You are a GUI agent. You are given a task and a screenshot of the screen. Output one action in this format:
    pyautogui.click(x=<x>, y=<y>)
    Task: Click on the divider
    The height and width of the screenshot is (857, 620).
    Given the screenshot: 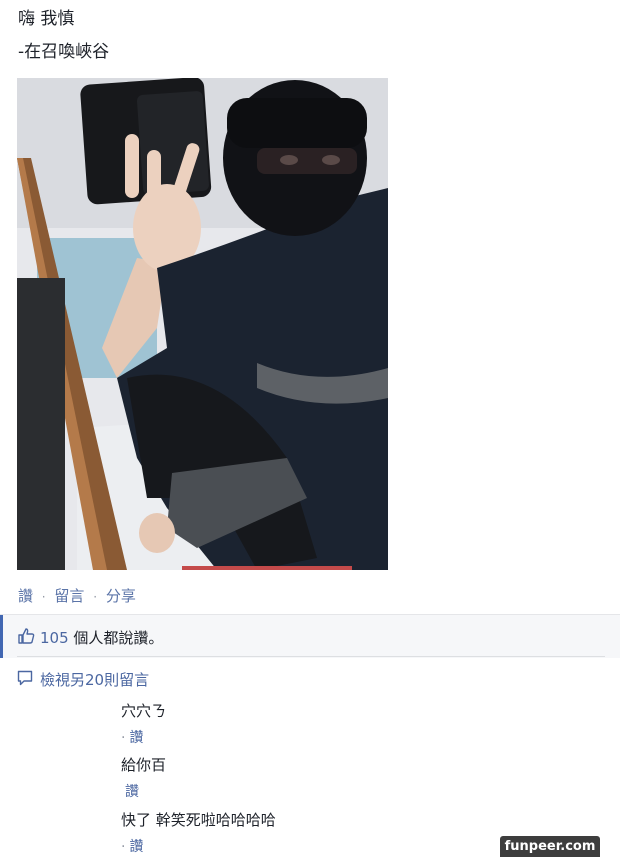 What is the action you would take?
    pyautogui.click(x=311, y=656)
    